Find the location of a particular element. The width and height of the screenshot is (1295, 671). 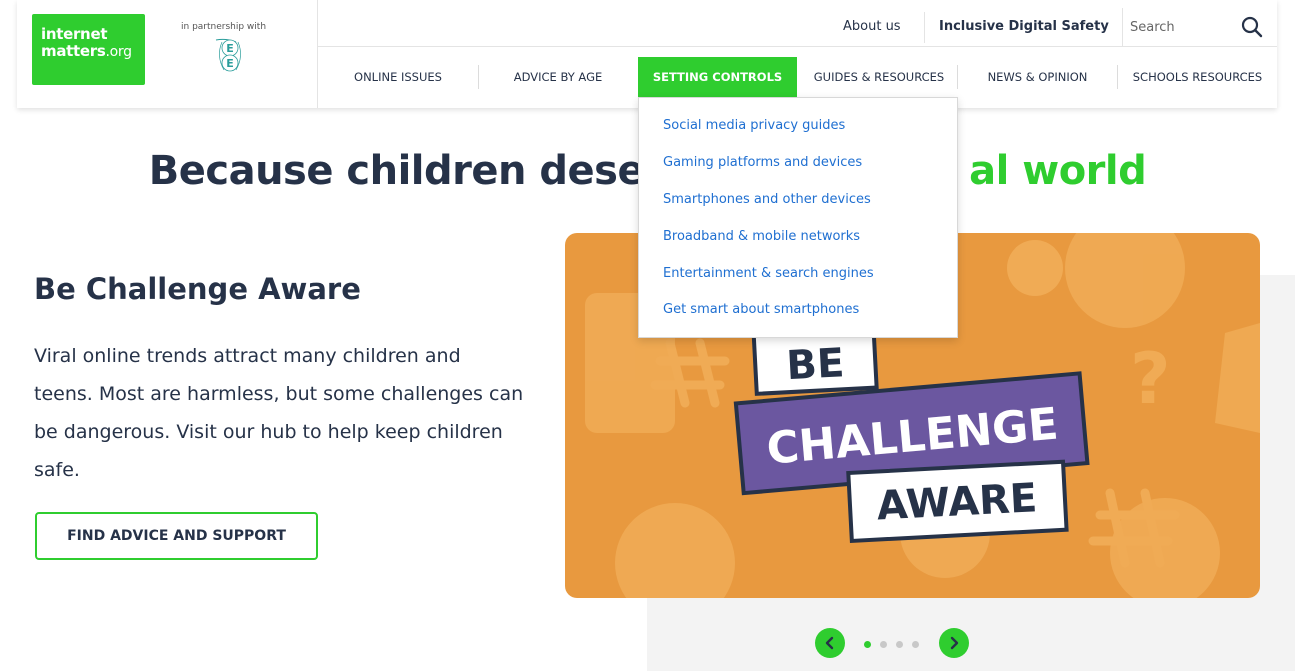

nav-online-issues: Online issues is located at coordinates (398, 77).